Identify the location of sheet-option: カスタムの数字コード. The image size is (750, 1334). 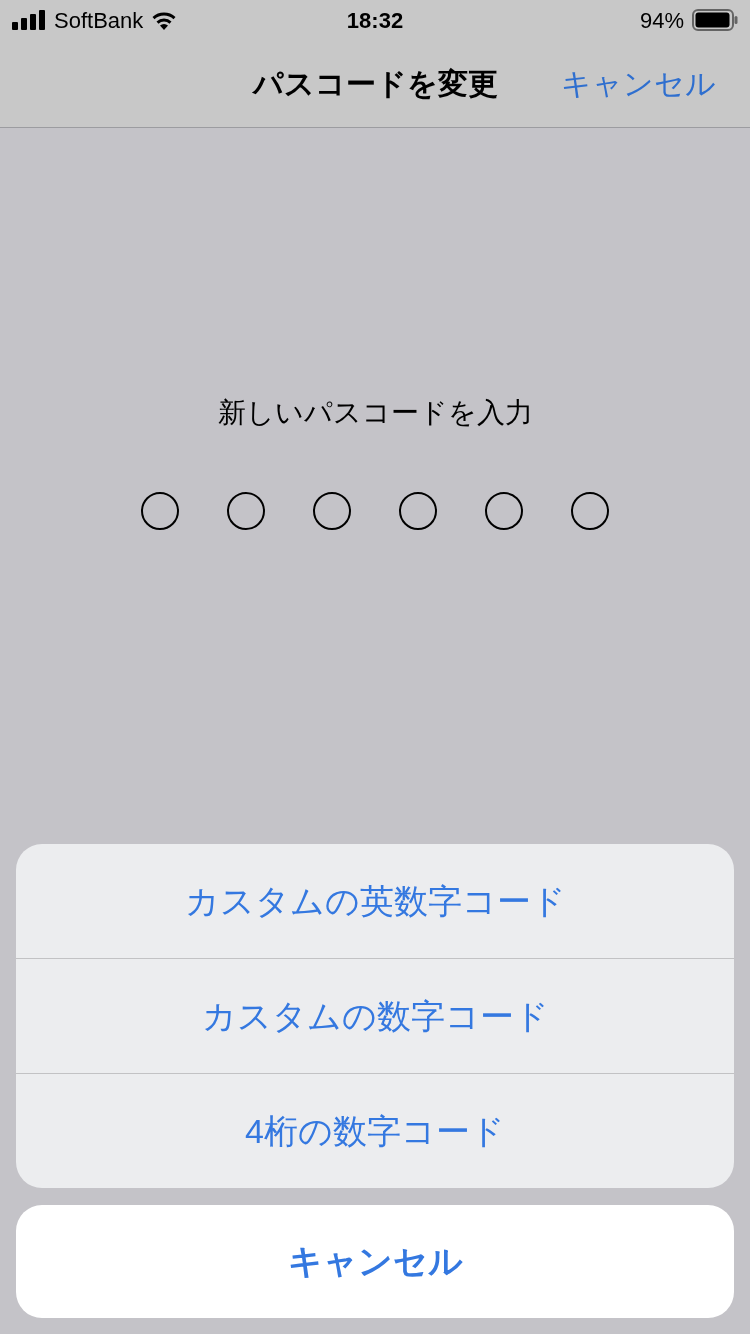
(375, 1015).